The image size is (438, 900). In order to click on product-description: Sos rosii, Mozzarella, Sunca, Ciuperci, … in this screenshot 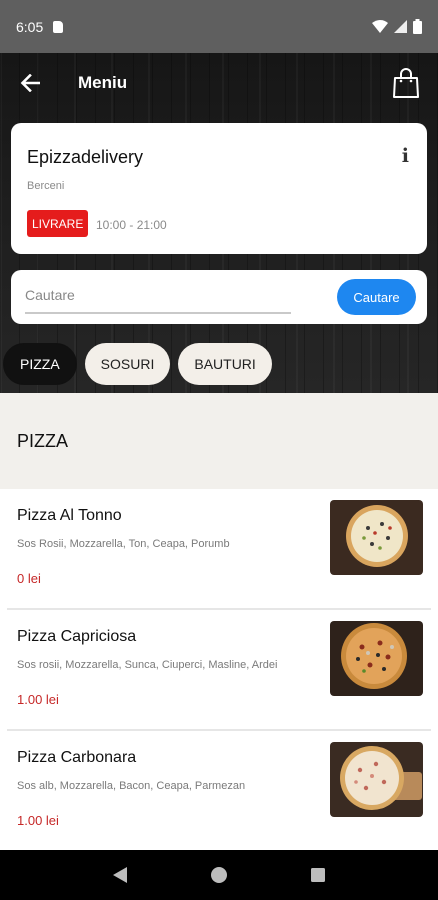, I will do `click(147, 665)`.